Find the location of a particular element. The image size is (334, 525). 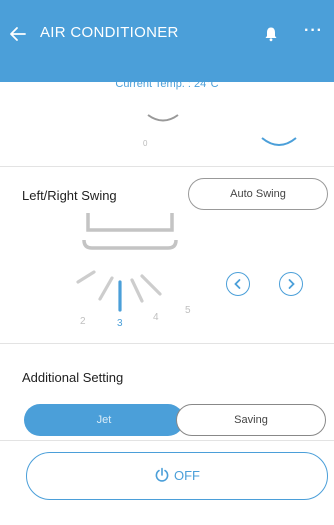

back-arrow-icon is located at coordinates (18, 34).